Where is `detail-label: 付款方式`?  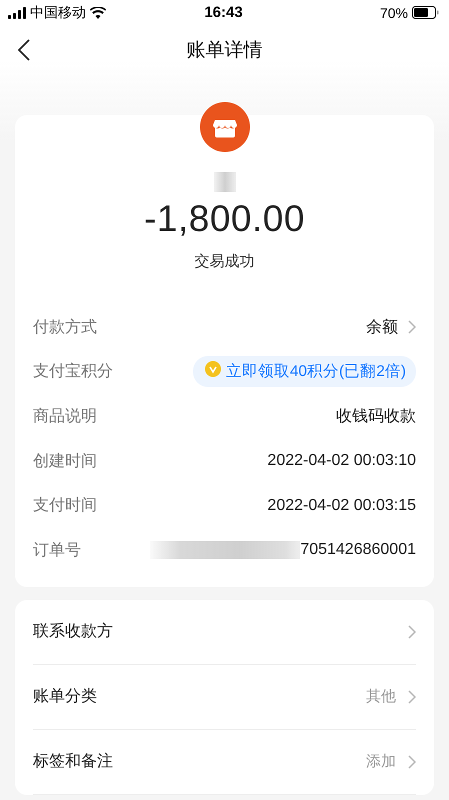
detail-label: 付款方式 is located at coordinates (65, 328).